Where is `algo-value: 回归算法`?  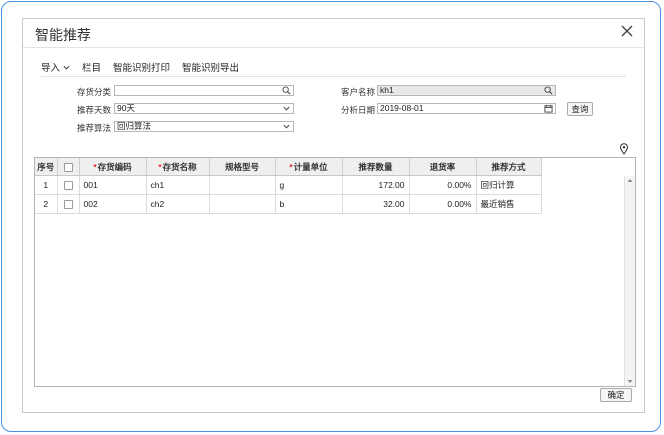 algo-value: 回归算法 is located at coordinates (134, 126).